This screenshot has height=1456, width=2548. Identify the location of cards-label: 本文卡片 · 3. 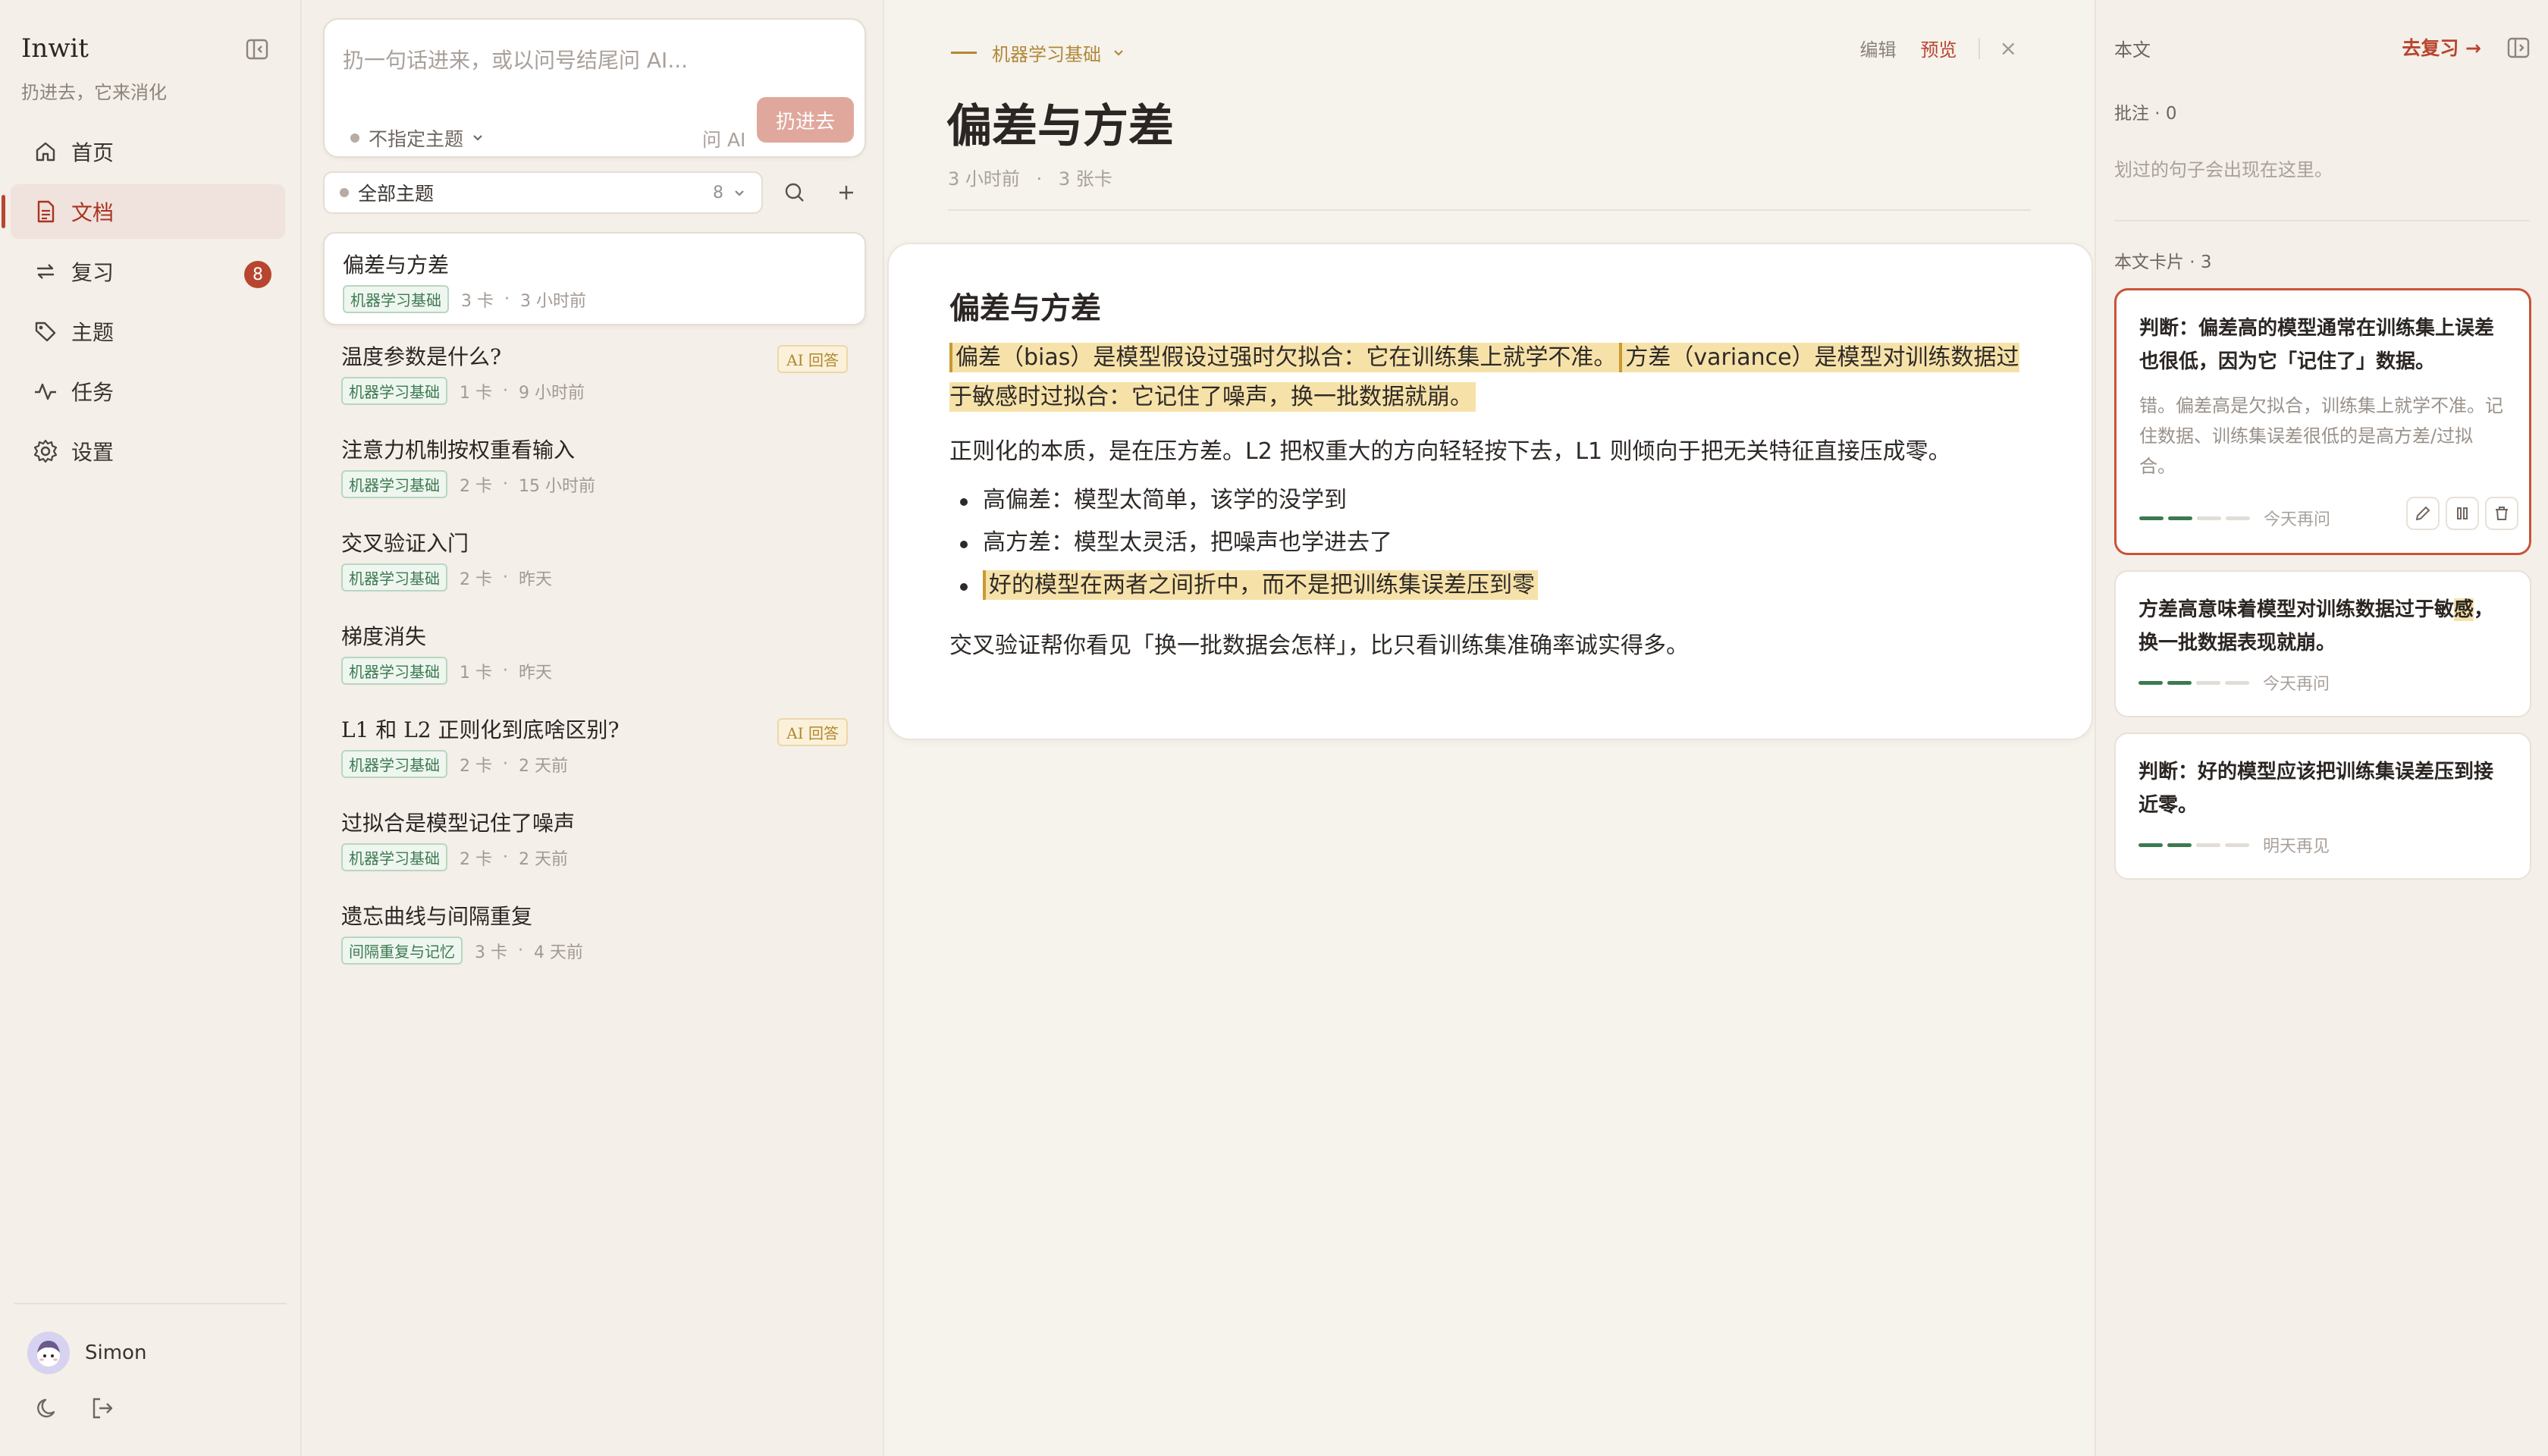
(2163, 262).